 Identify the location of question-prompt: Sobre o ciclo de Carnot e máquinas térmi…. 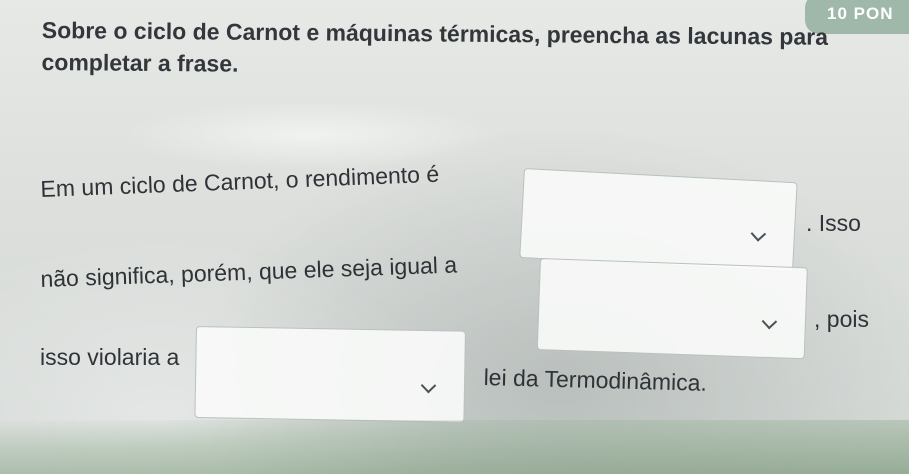
(435, 46).